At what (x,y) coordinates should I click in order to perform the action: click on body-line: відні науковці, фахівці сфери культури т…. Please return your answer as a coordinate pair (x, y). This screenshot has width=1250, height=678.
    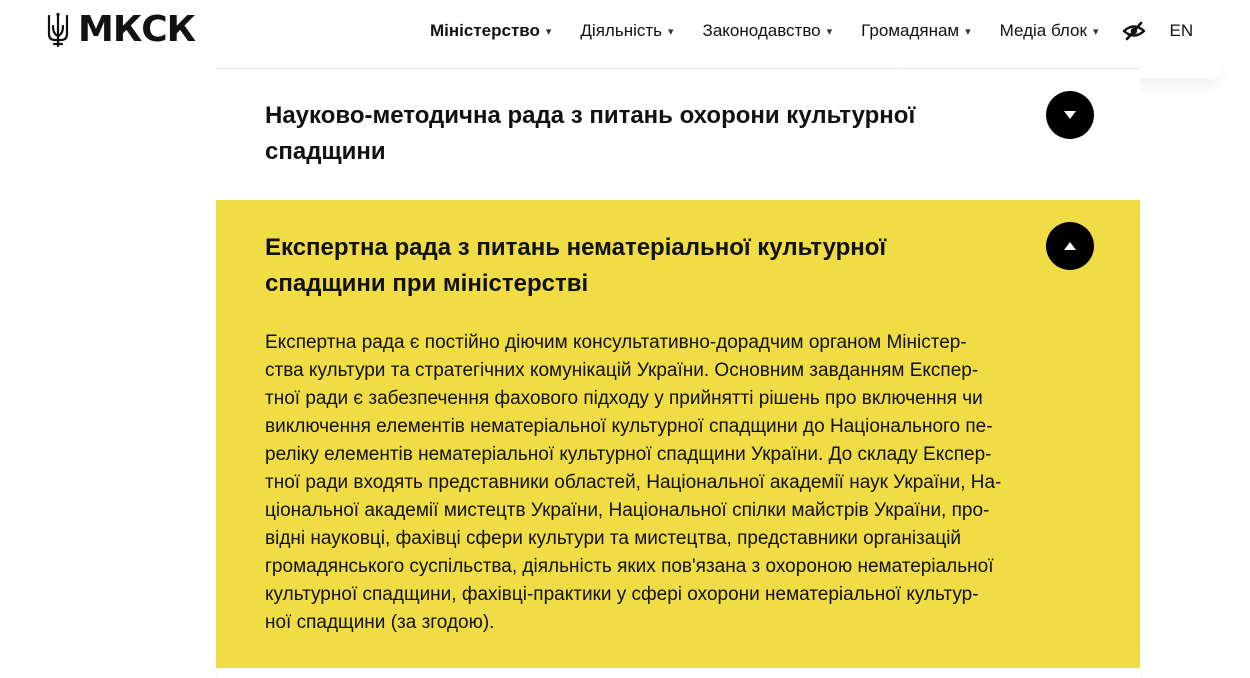
    Looking at the image, I should click on (613, 538).